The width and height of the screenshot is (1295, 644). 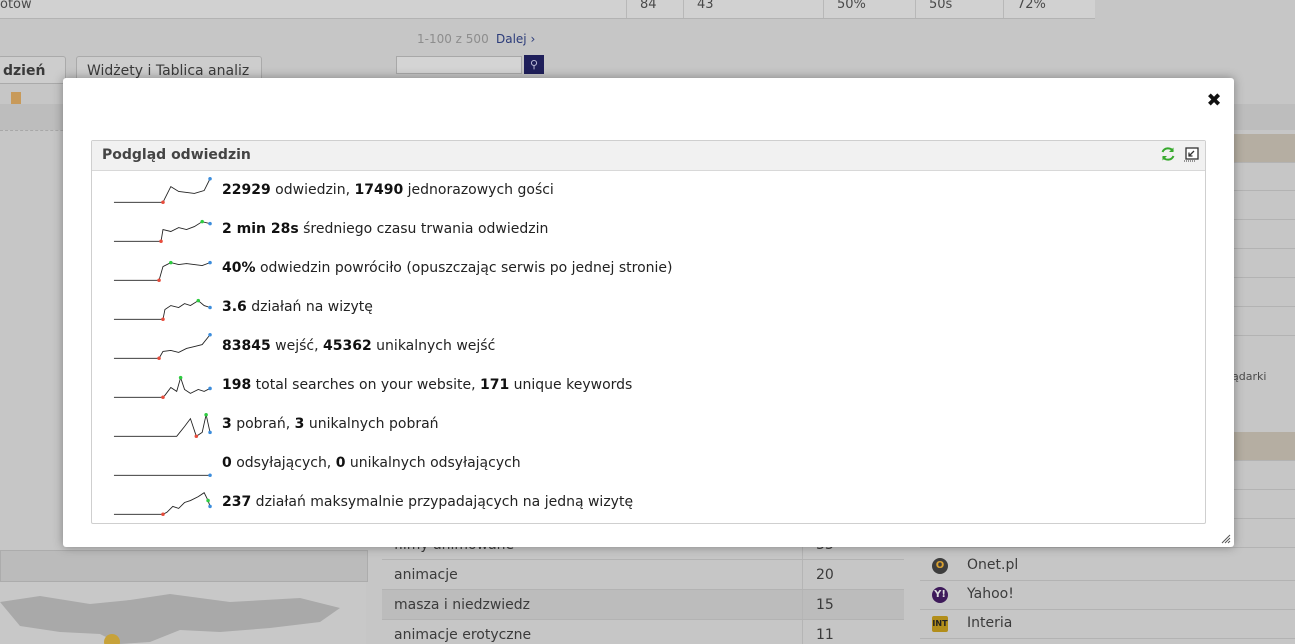 I want to click on metric-label: pobrań,, so click(x=263, y=424).